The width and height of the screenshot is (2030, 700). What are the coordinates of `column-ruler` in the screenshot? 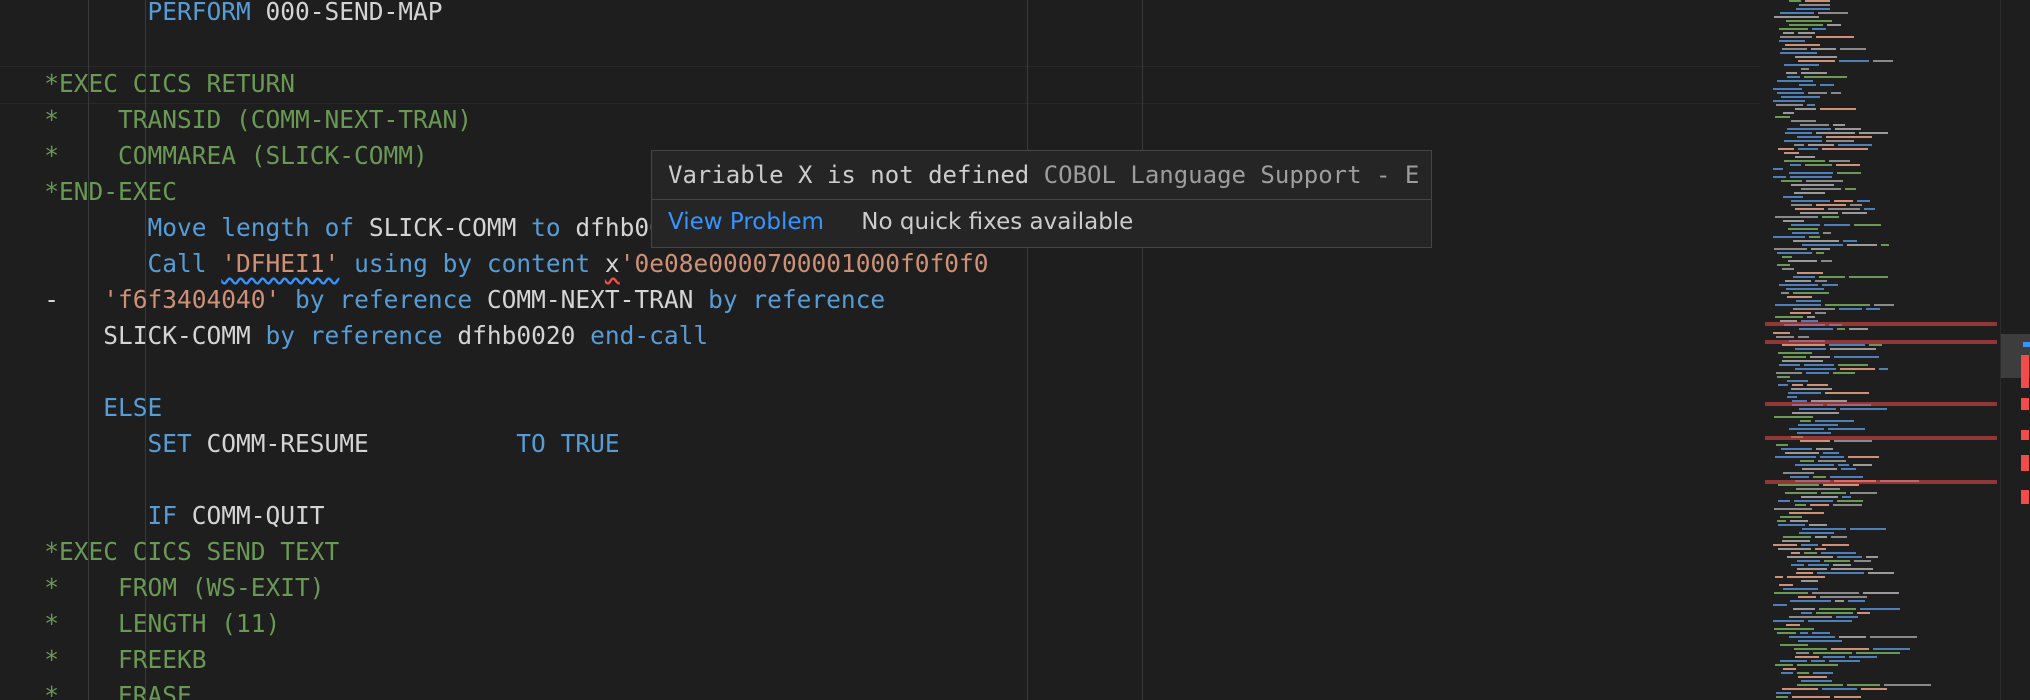 It's located at (1027, 350).